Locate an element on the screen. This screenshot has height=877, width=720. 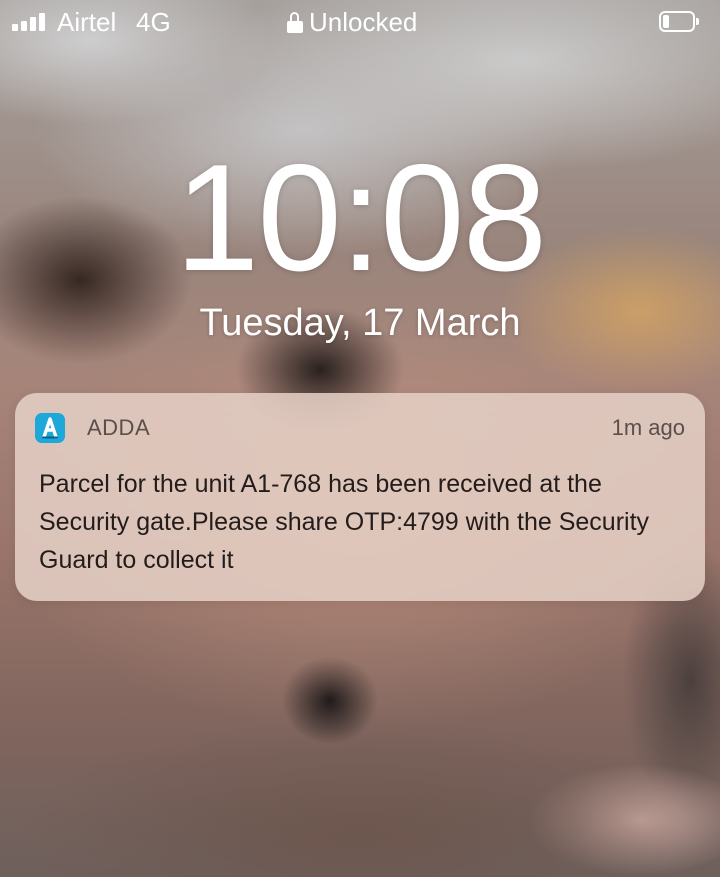
lock-status-label: Unlocked is located at coordinates (363, 22).